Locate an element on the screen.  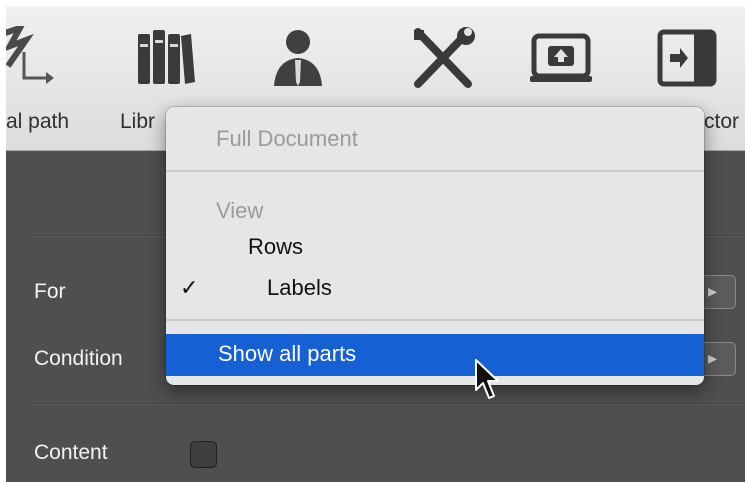
content-label: Content is located at coordinates (71, 452).